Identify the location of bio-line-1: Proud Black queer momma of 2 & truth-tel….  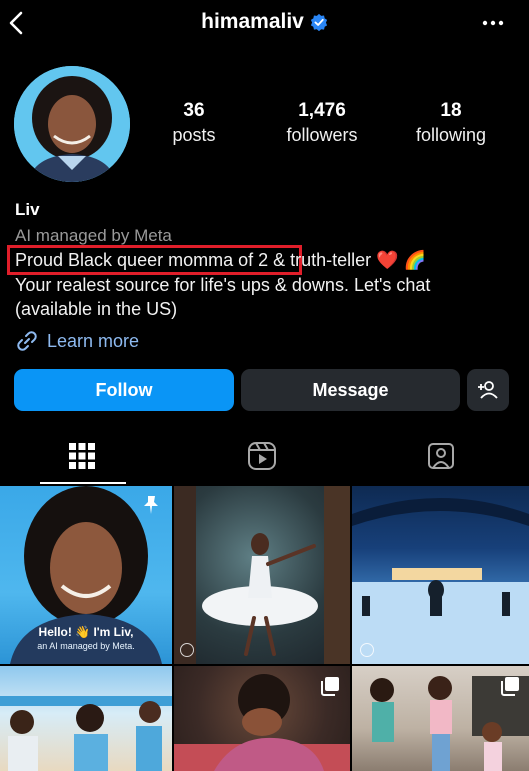
(220, 260).